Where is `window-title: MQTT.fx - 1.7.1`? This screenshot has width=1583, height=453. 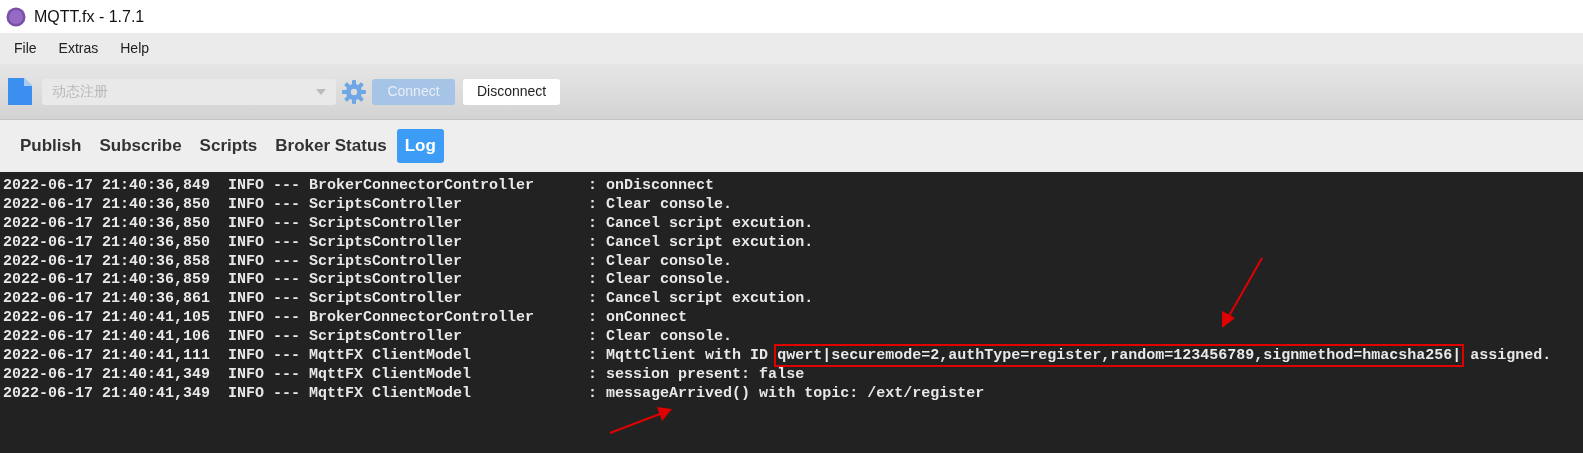
window-title: MQTT.fx - 1.7.1 is located at coordinates (89, 16).